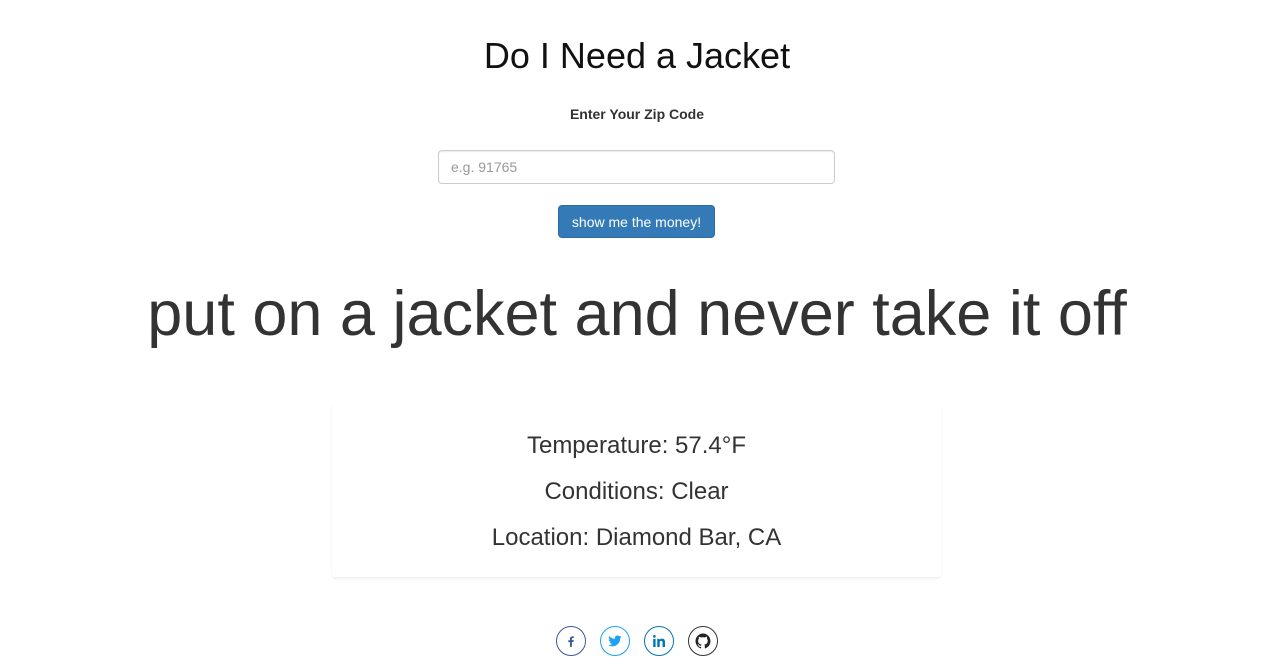 Image resolution: width=1274 pixels, height=669 pixels. What do you see at coordinates (637, 55) in the screenshot?
I see `page-title: Do I Need a Jacket` at bounding box center [637, 55].